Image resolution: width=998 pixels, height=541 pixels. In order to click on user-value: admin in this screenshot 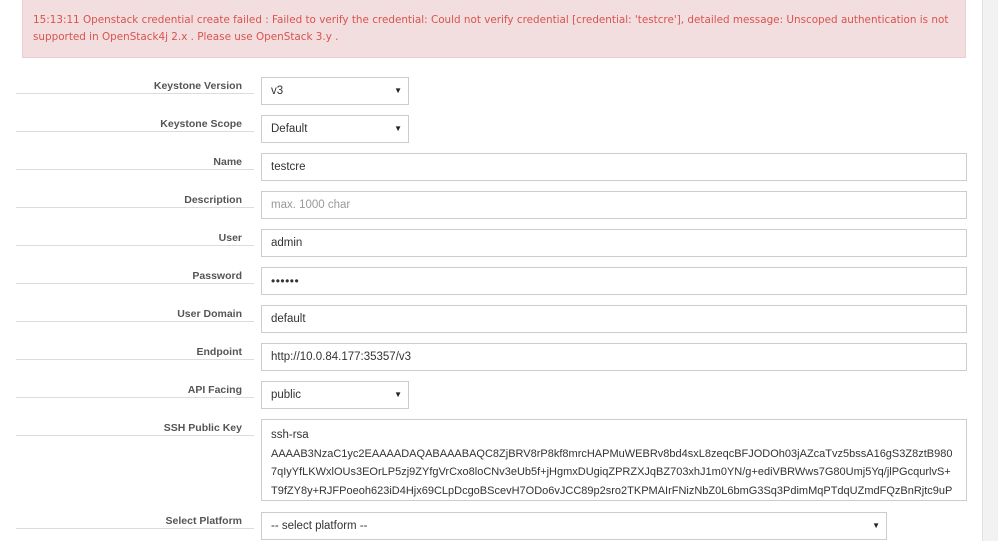, I will do `click(287, 243)`.